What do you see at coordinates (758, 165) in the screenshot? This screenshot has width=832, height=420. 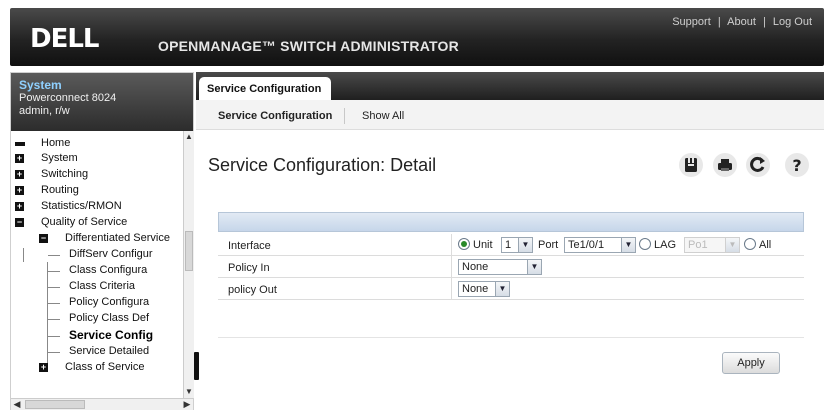 I see `refresh-icon` at bounding box center [758, 165].